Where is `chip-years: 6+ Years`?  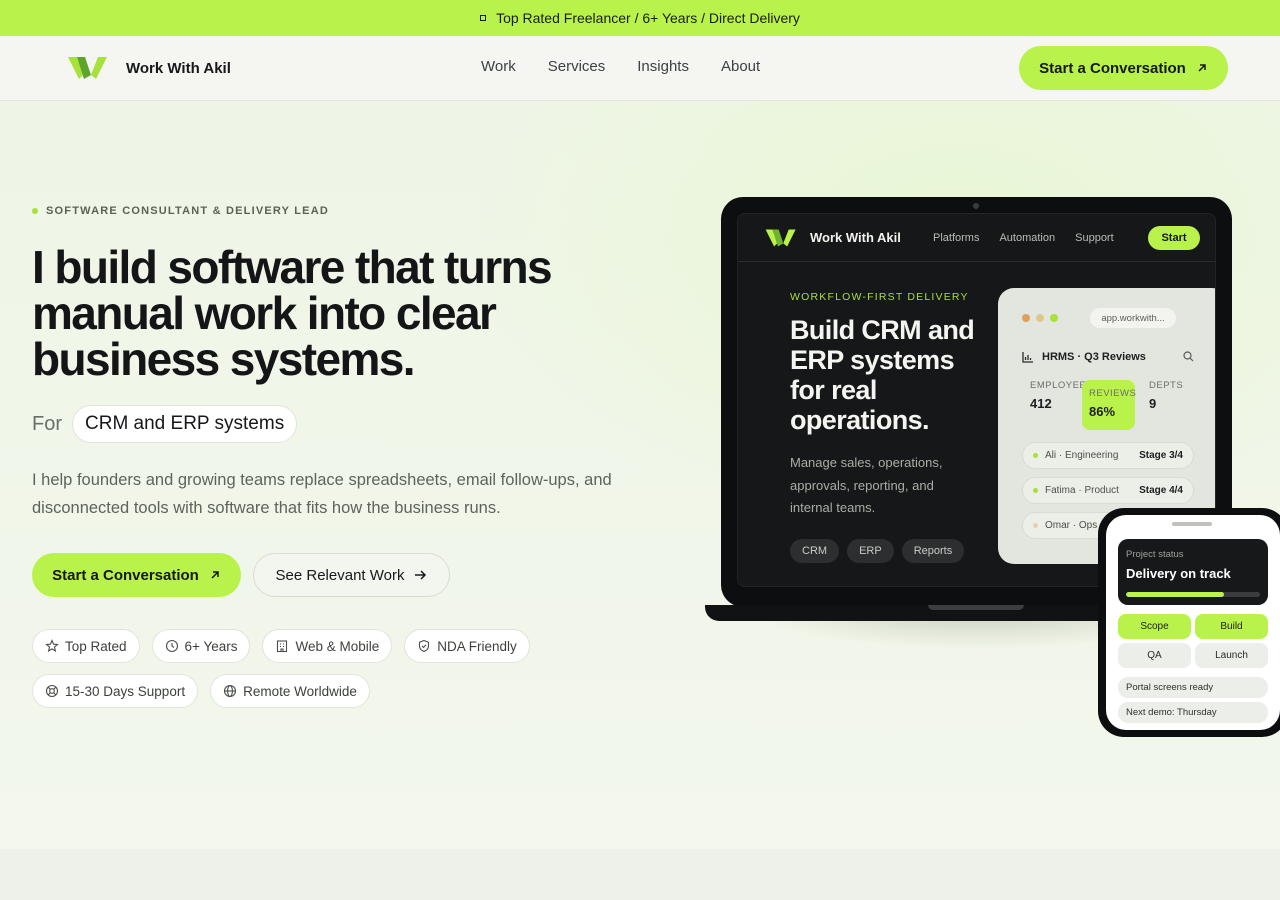
chip-years: 6+ Years is located at coordinates (201, 646).